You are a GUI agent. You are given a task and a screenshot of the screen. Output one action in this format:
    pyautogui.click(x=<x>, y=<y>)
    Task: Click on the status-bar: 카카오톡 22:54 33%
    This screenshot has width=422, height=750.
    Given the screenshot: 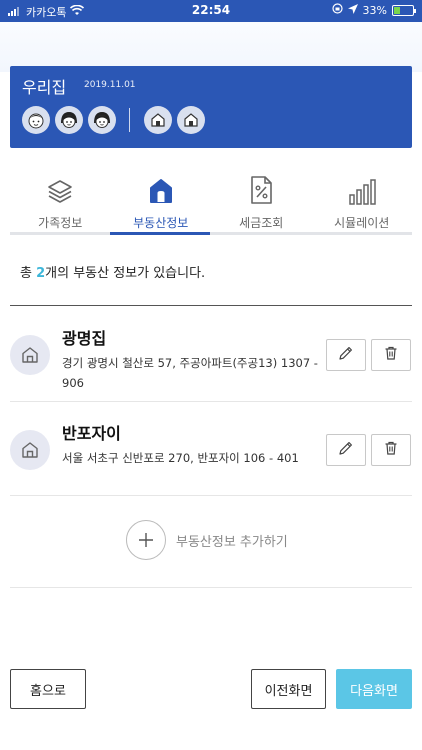 What is the action you would take?
    pyautogui.click(x=211, y=11)
    